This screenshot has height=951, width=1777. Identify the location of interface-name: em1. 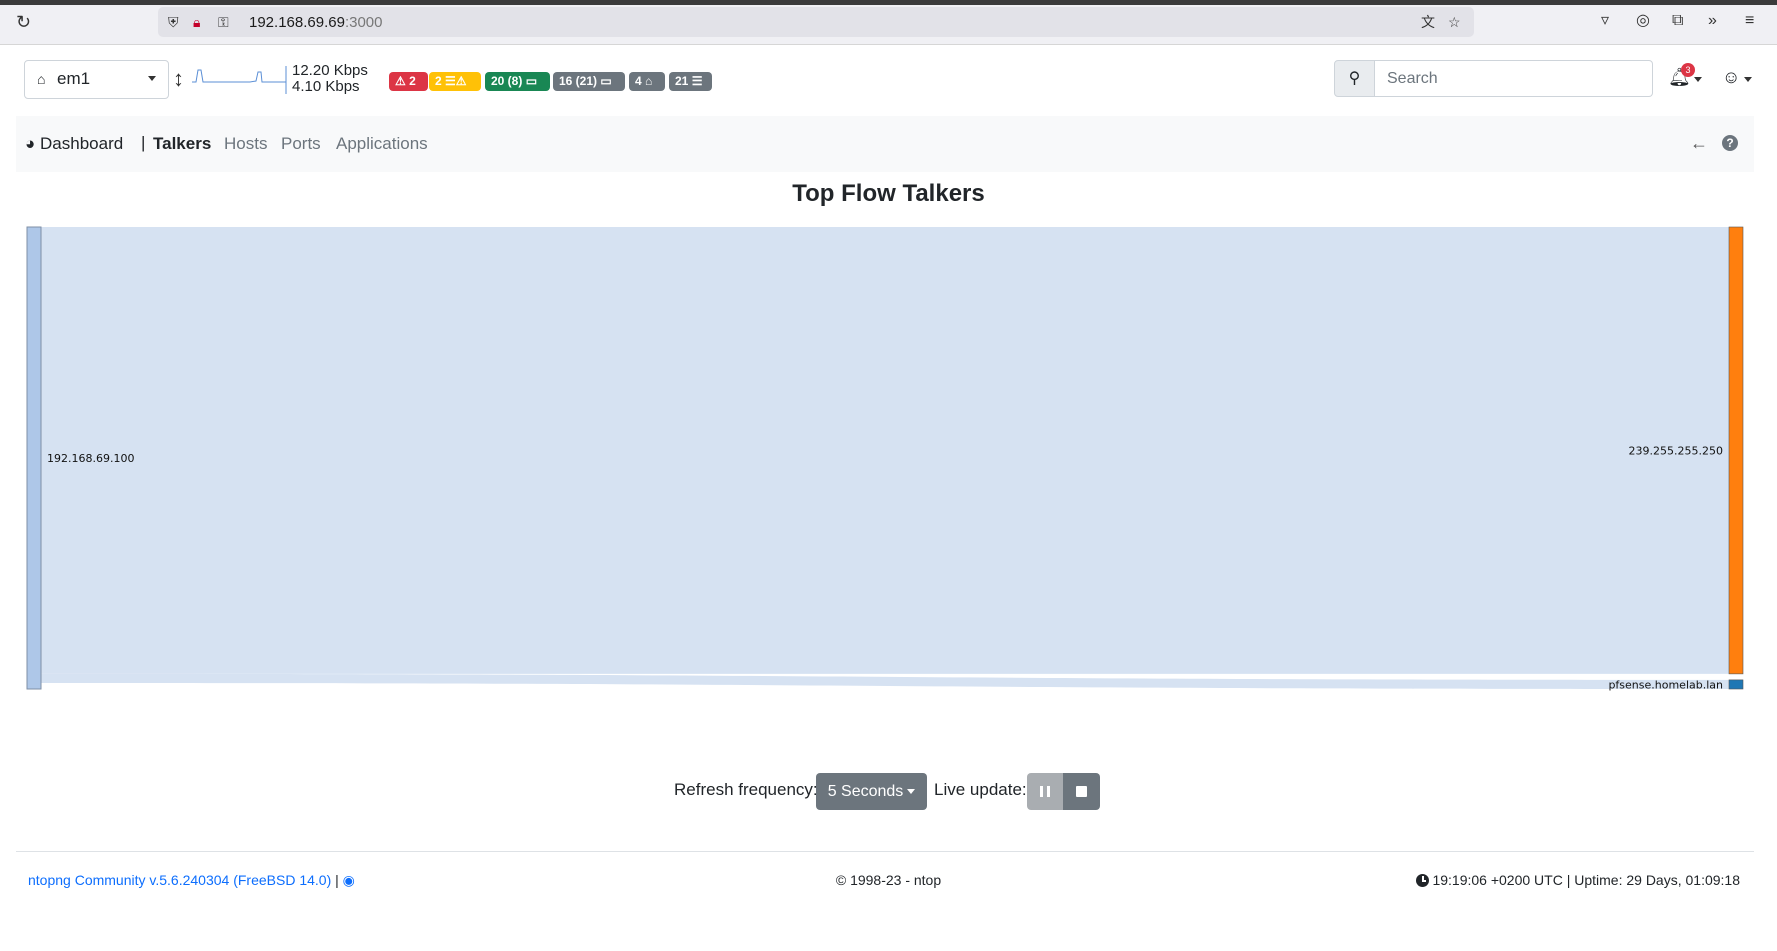
(74, 78).